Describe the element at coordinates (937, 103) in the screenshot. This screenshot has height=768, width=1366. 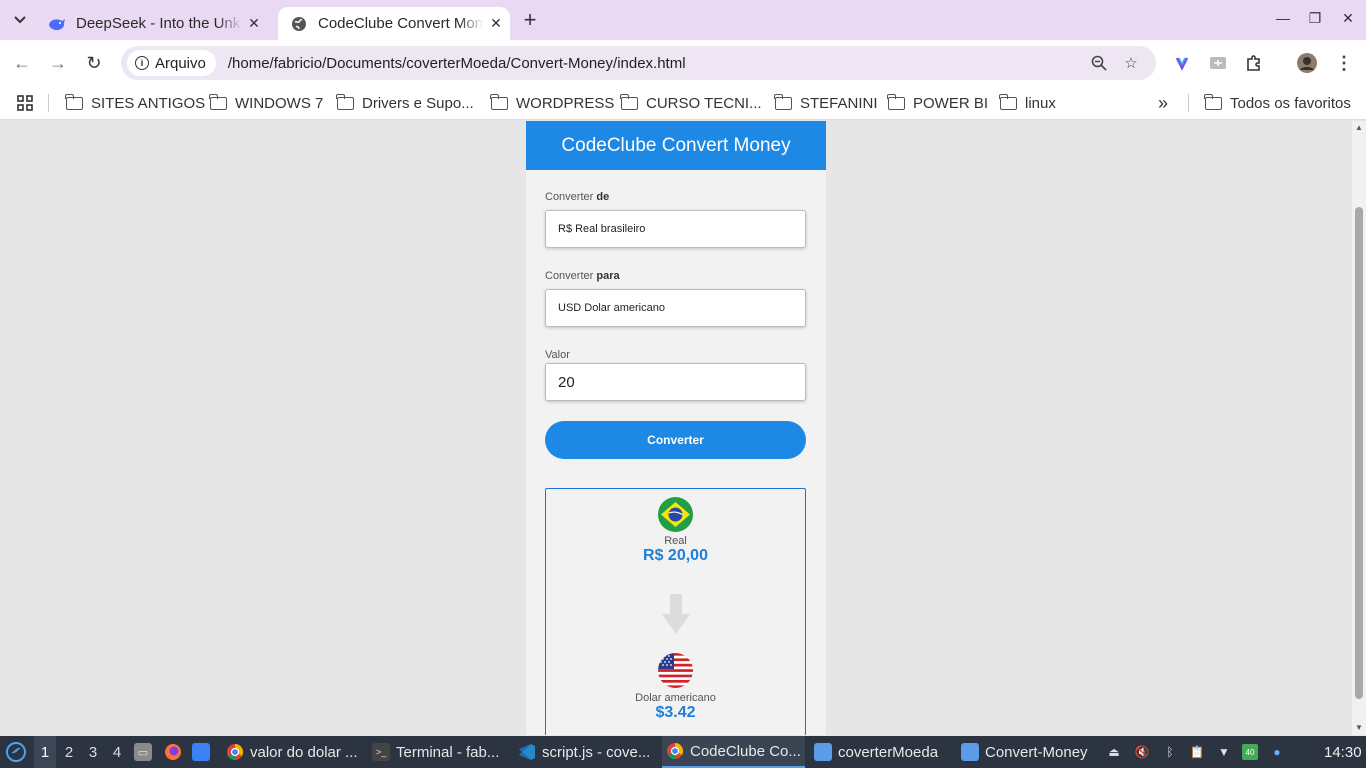
I see `bookmark-folder: POWER BI` at that location.